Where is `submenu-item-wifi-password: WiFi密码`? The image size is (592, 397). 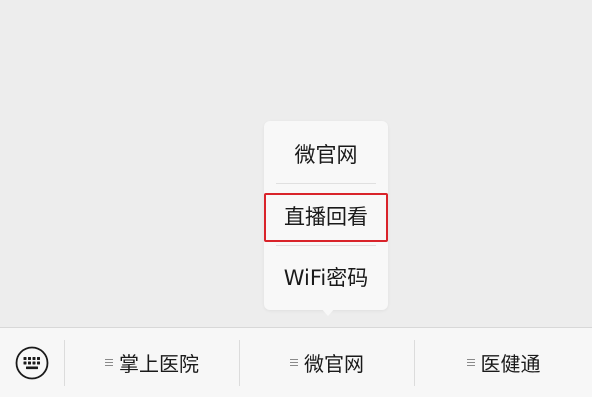 submenu-item-wifi-password: WiFi密码 is located at coordinates (326, 277).